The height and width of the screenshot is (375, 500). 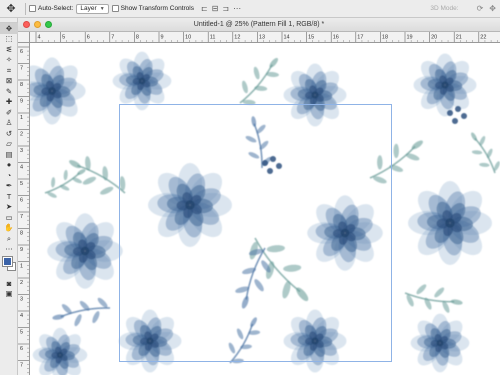 What do you see at coordinates (9, 81) in the screenshot?
I see `frame-tool-icon: ⊠` at bounding box center [9, 81].